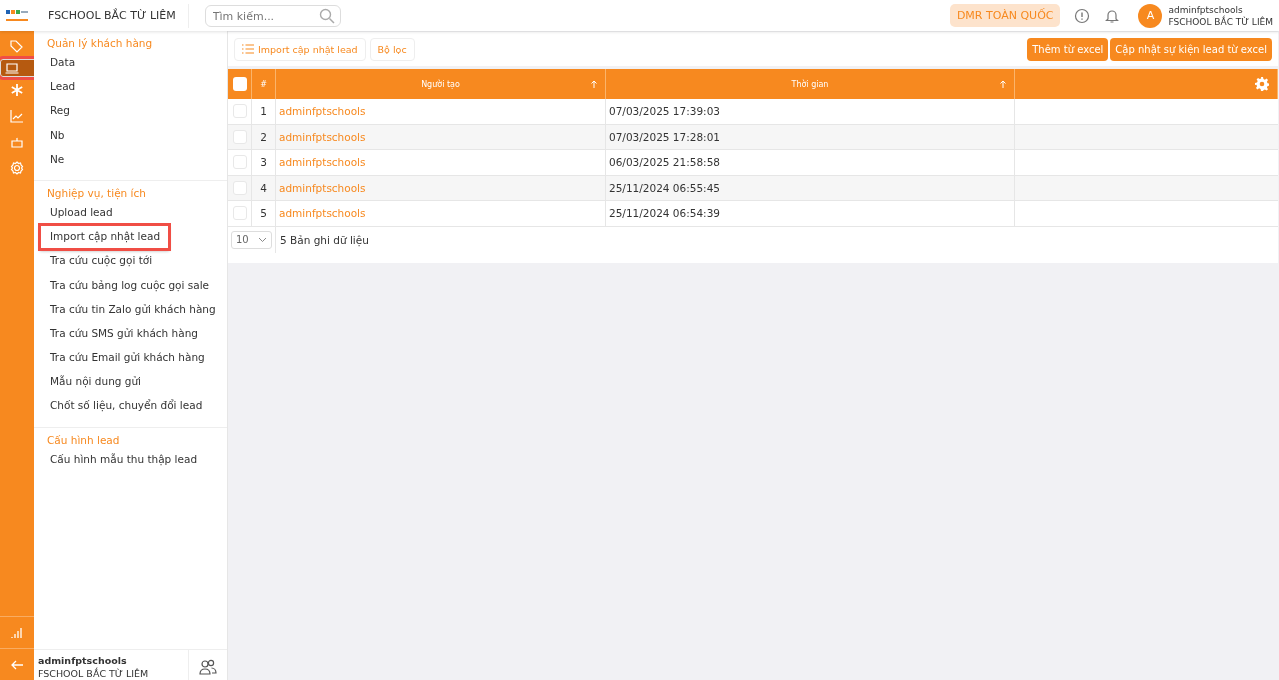 This screenshot has height=680, width=1279. What do you see at coordinates (130, 382) in the screenshot?
I see `menu-item: Mẫu nội dung gửi` at bounding box center [130, 382].